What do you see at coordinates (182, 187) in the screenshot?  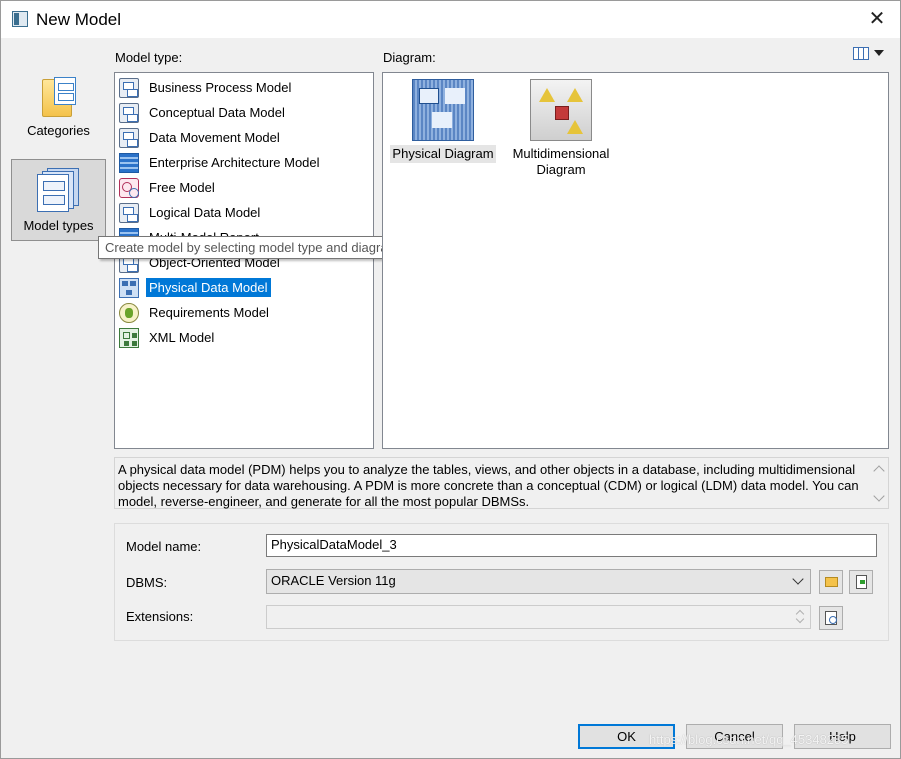 I see `list-item-label: Free Model` at bounding box center [182, 187].